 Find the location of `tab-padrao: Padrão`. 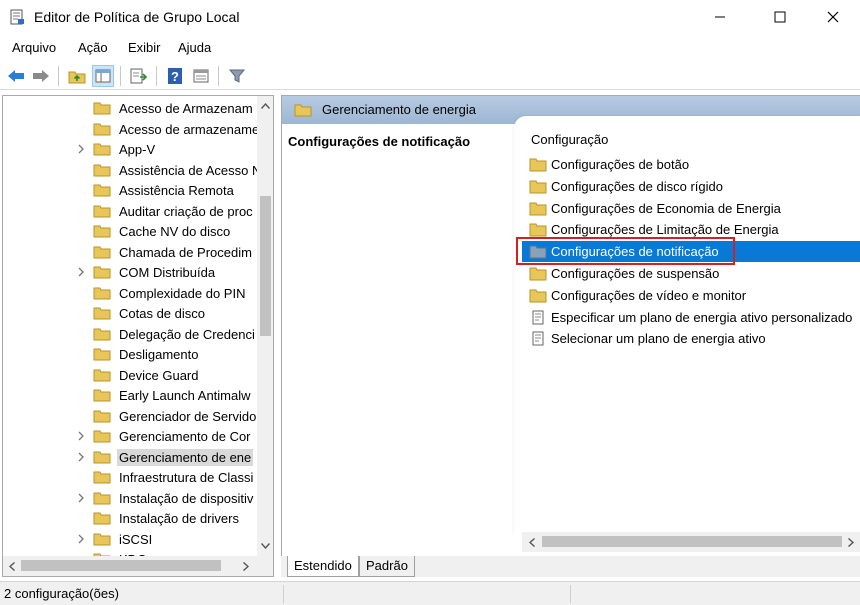

tab-padrao: Padrão is located at coordinates (387, 566).